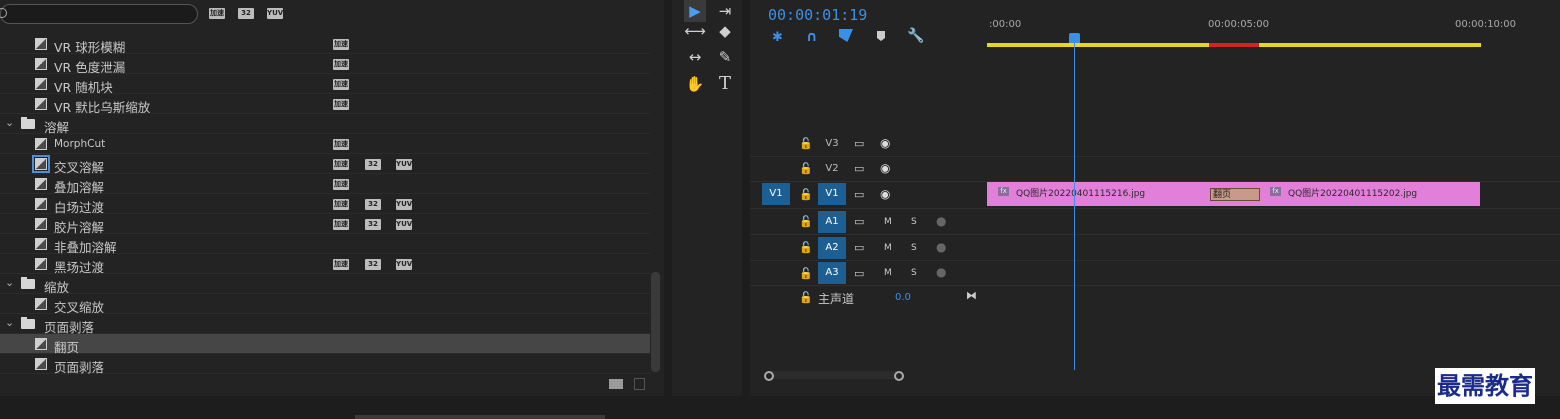 The image size is (1560, 419). What do you see at coordinates (695, 31) in the screenshot?
I see `ripple-edit-tool-icon: ⟷` at bounding box center [695, 31].